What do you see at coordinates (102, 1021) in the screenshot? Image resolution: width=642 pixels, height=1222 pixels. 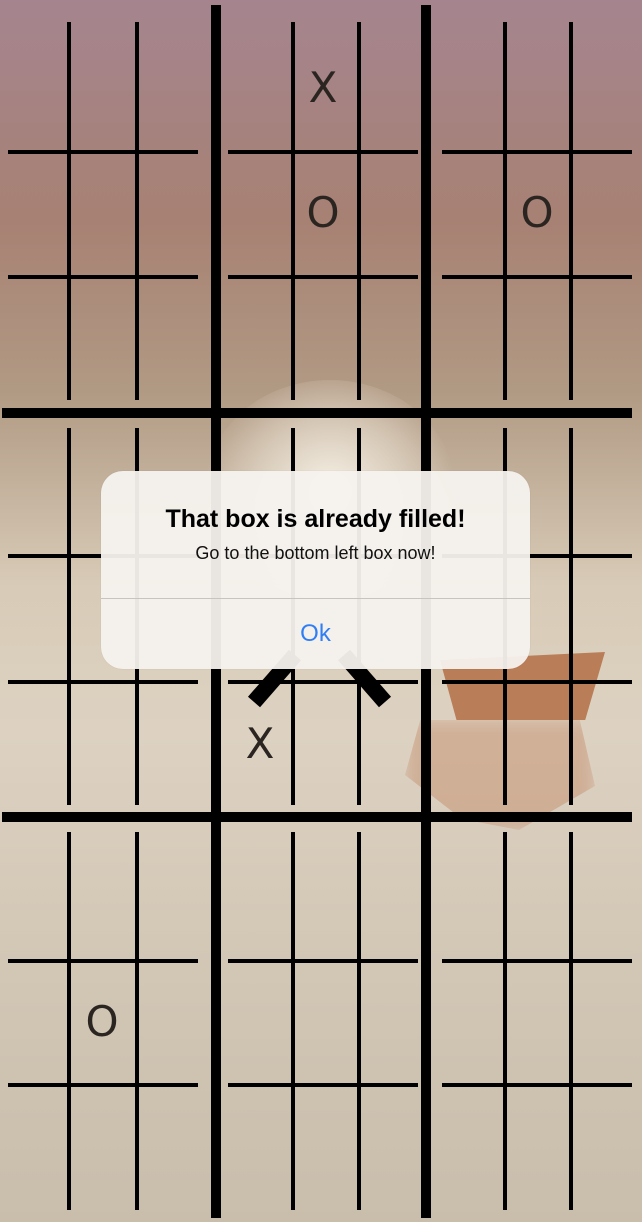 I see `mark-o-bottom-left: O` at bounding box center [102, 1021].